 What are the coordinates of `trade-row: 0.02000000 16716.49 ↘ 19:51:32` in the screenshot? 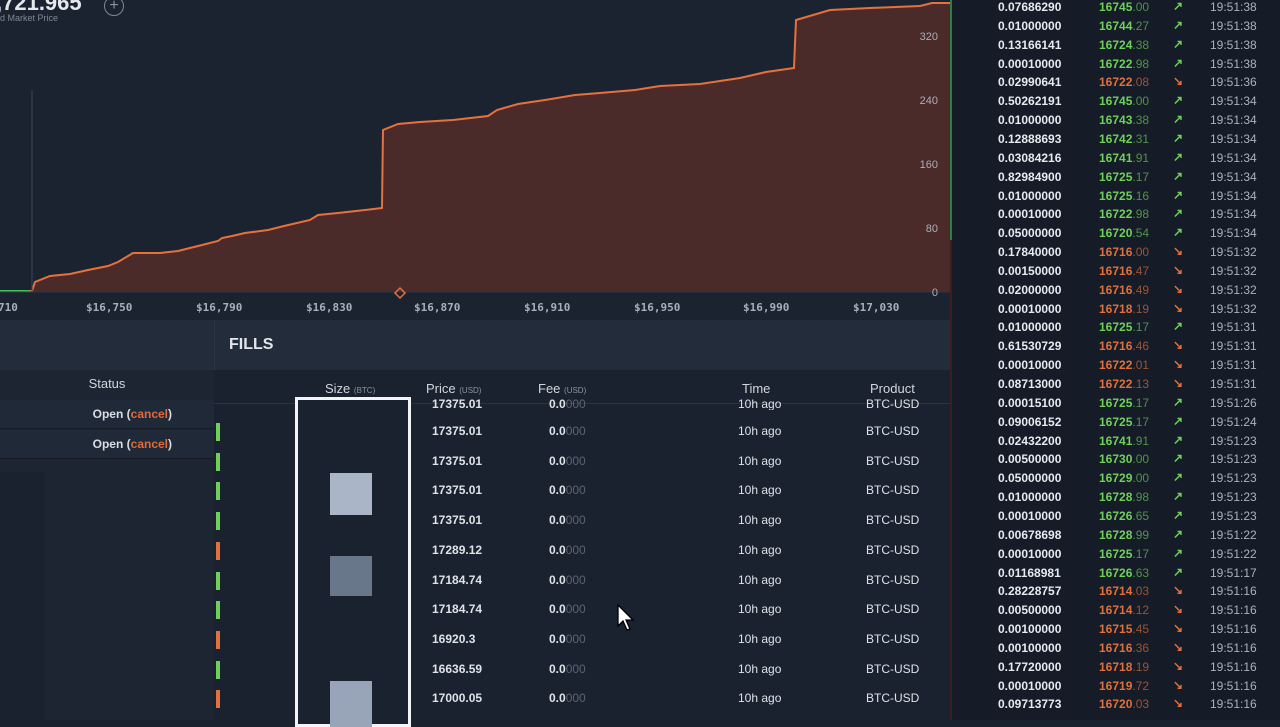 It's located at (1116, 291).